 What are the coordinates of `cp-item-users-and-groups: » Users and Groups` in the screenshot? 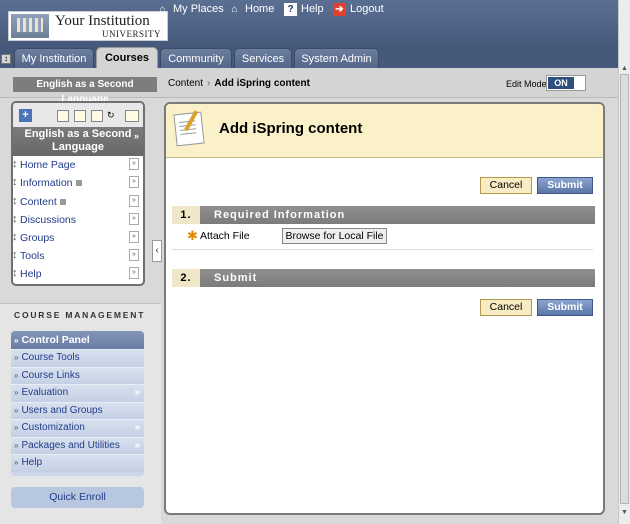 It's located at (77, 410).